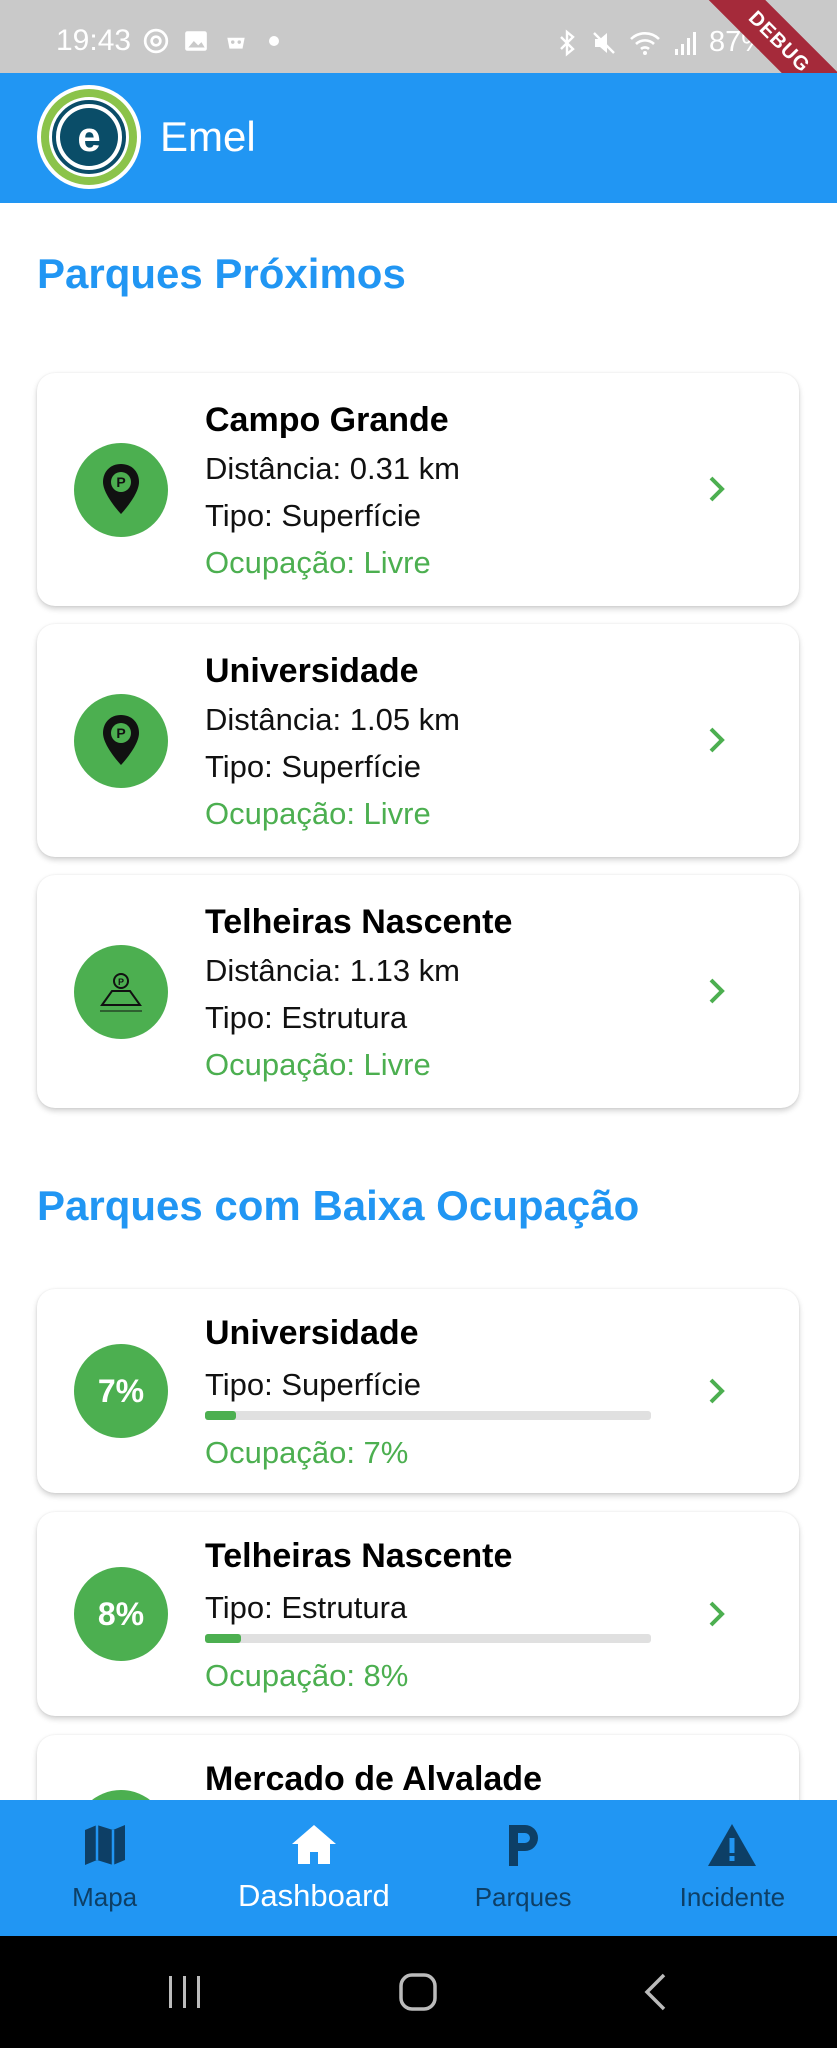 The height and width of the screenshot is (2048, 837). Describe the element at coordinates (645, 43) in the screenshot. I see `wifi-icon` at that location.